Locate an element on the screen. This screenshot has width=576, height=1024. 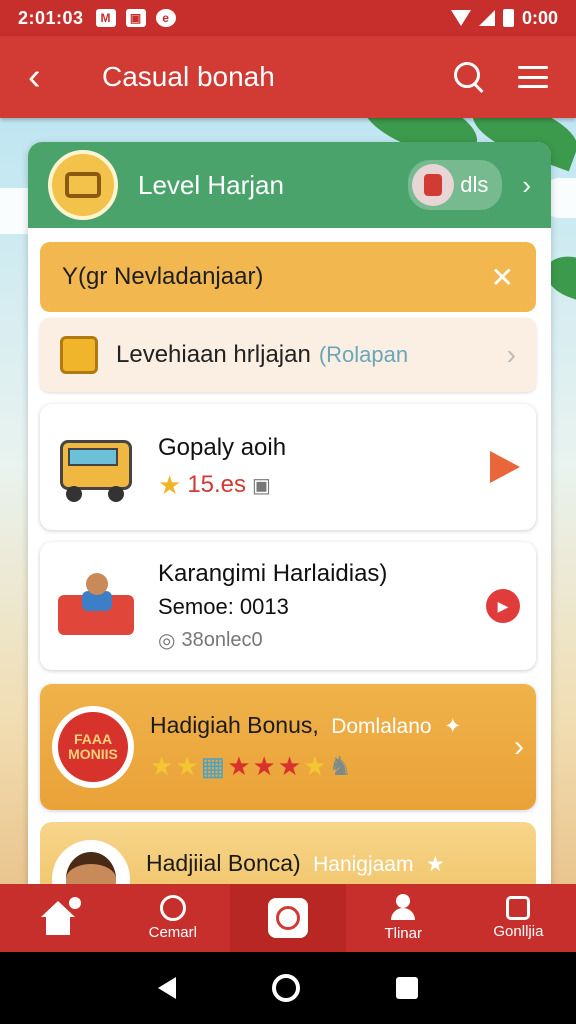
close-icon: ✕ is located at coordinates (502, 277).